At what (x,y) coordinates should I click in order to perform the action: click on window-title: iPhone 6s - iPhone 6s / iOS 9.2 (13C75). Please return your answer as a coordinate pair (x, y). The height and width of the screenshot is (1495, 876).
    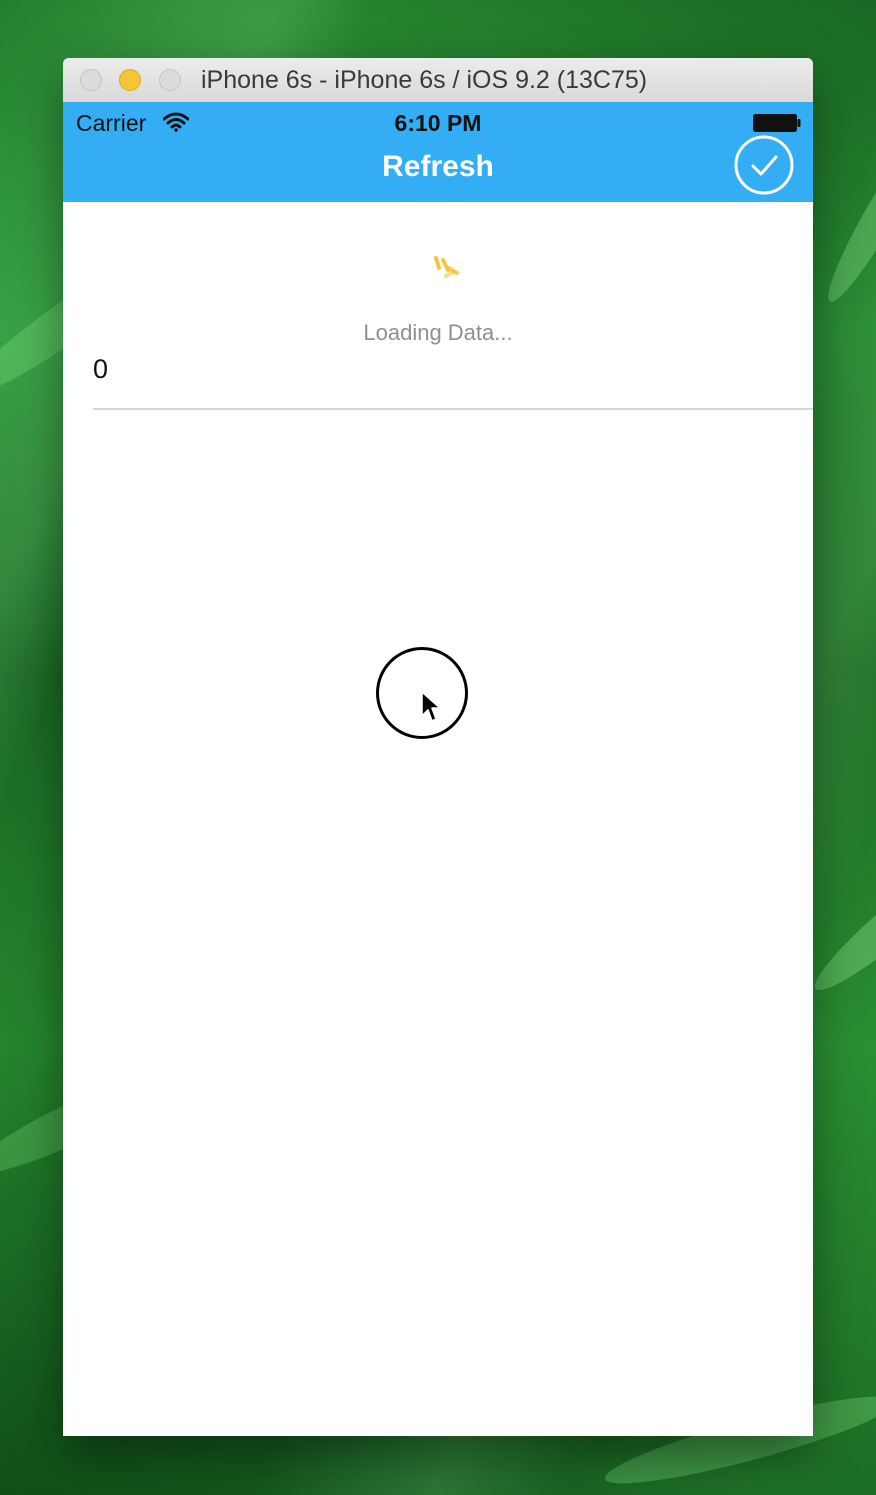
    Looking at the image, I should click on (424, 80).